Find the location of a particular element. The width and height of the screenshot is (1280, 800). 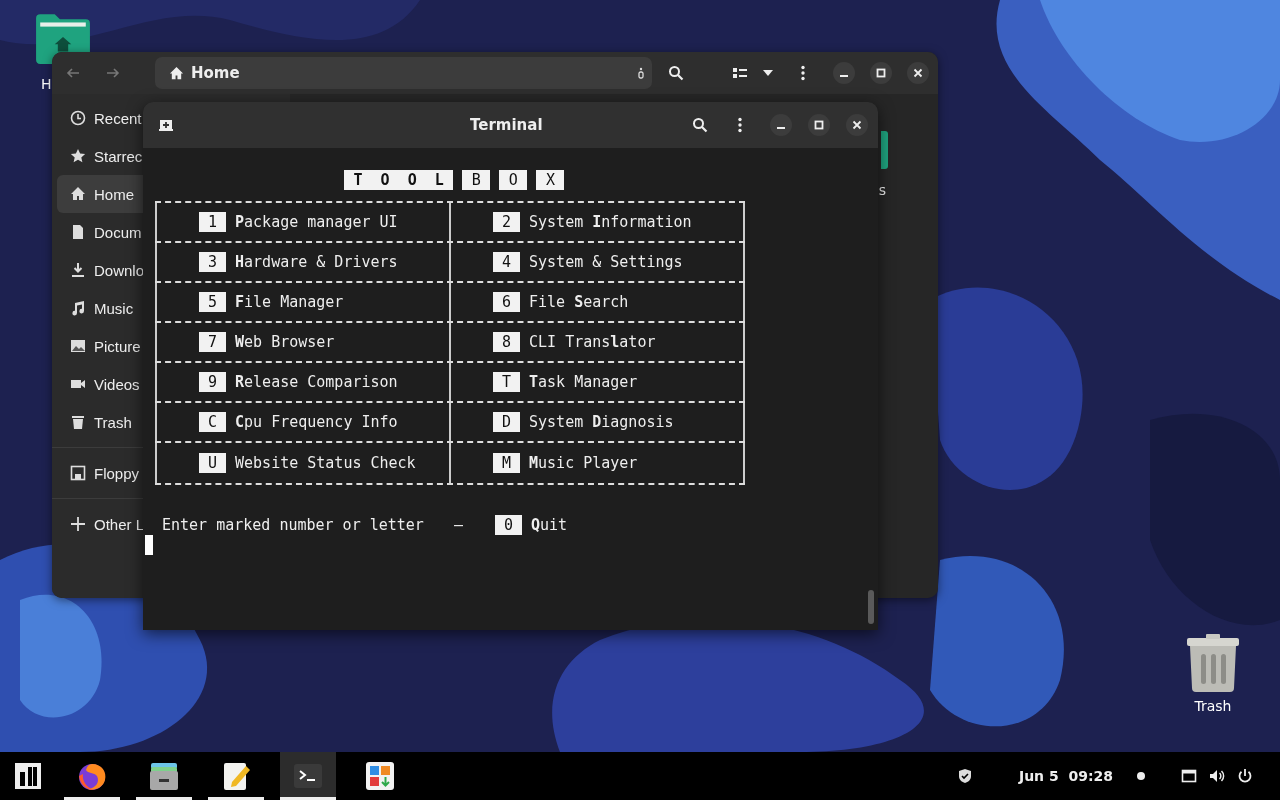

desktop-icon-label: H is located at coordinates (46, 84).